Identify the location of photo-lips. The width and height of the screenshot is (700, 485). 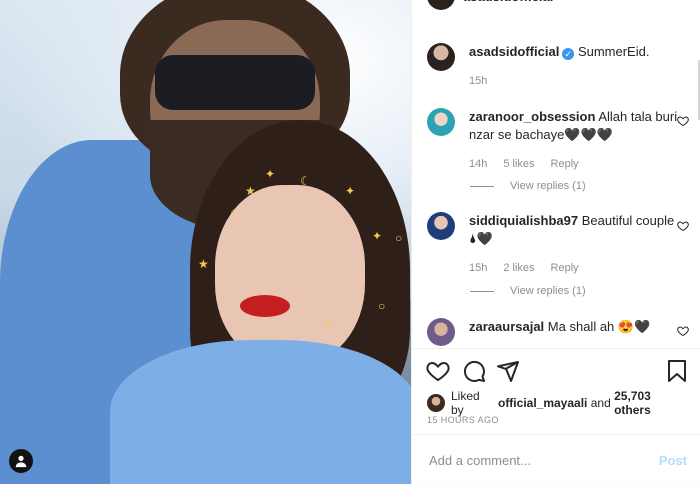
(265, 306).